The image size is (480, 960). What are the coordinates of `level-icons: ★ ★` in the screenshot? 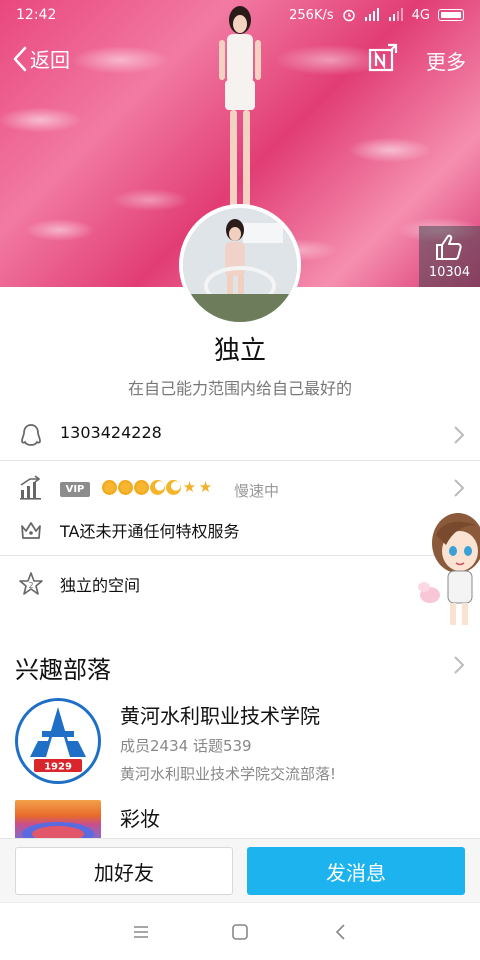 It's located at (157, 487).